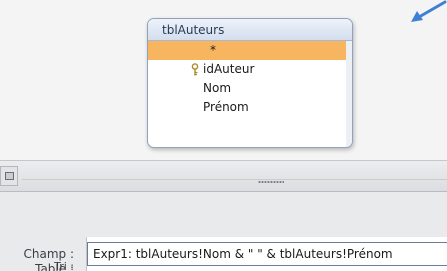 The width and height of the screenshot is (447, 271). I want to click on splitter-grip, so click(271, 182).